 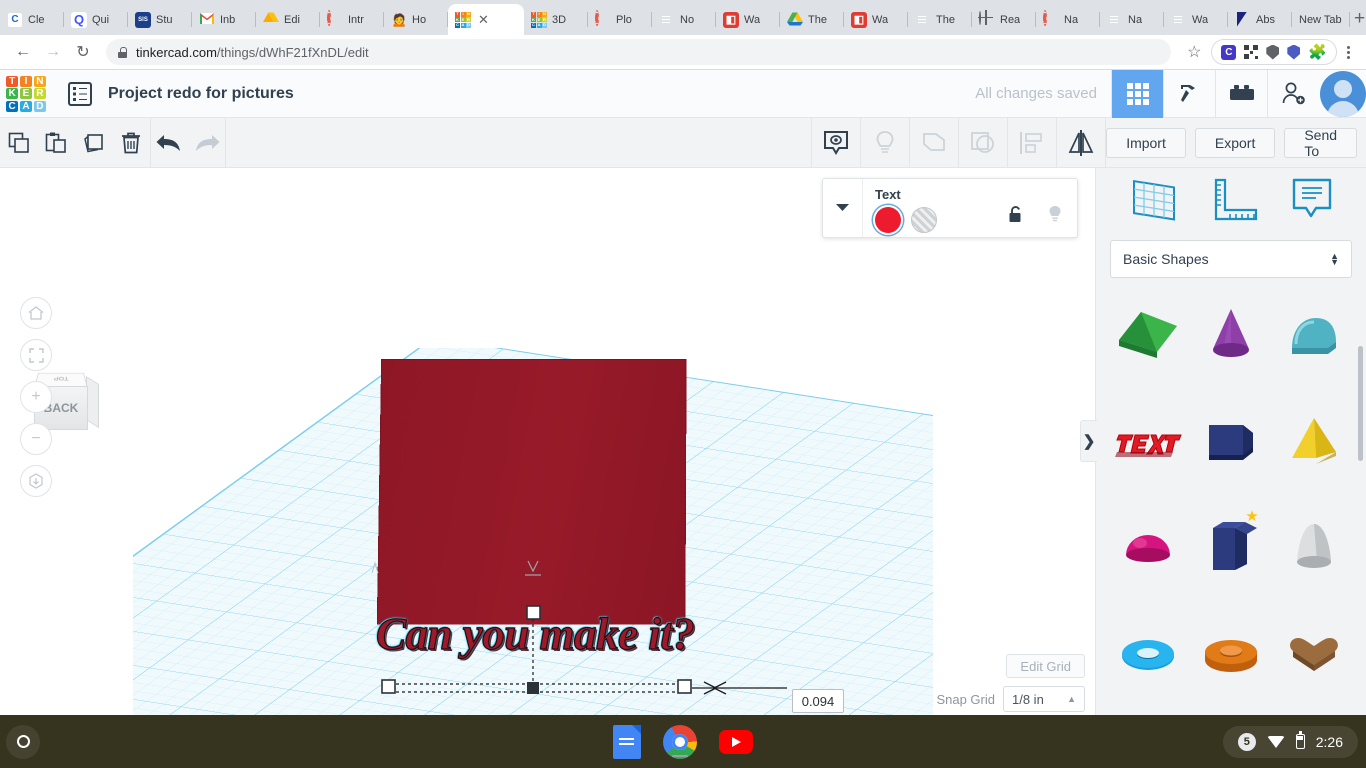 I want to click on shape-collection-select: Basic Shapes ▲ ▼, so click(x=1231, y=259).